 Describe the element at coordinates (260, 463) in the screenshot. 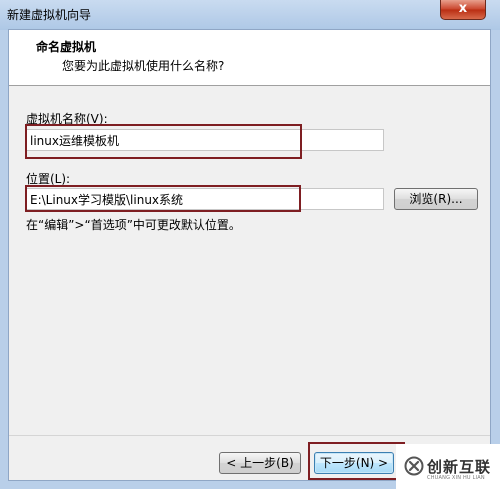

I see `back-button: < 上一步(B)` at that location.